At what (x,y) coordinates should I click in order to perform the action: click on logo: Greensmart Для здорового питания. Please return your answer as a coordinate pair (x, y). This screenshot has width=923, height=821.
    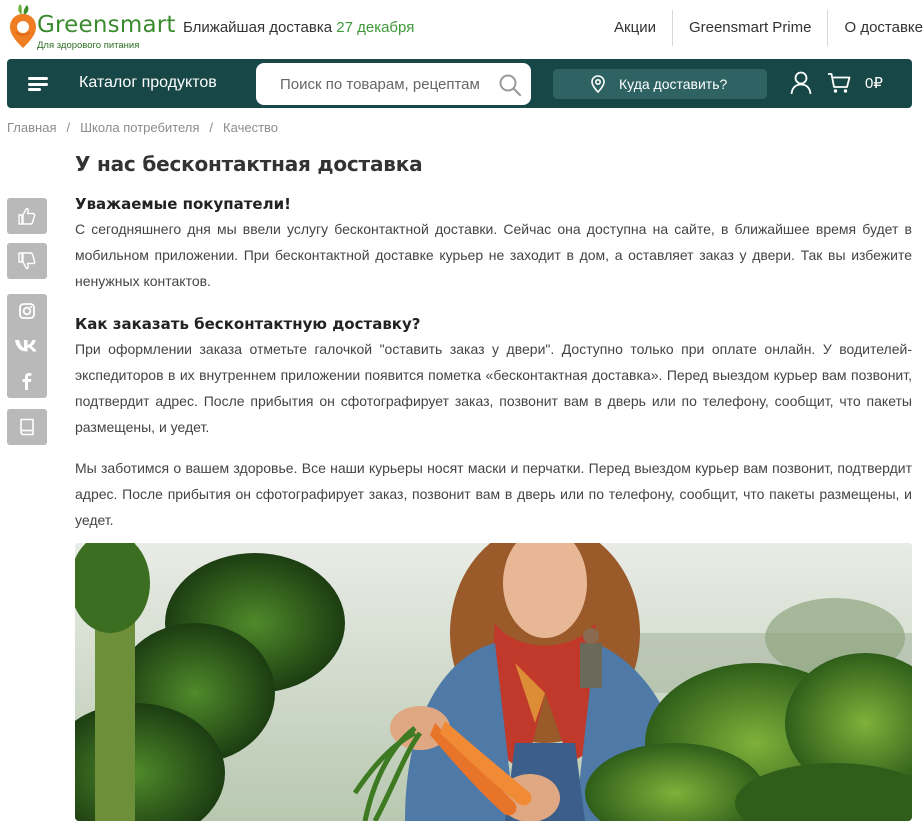
    Looking at the image, I should click on (91, 28).